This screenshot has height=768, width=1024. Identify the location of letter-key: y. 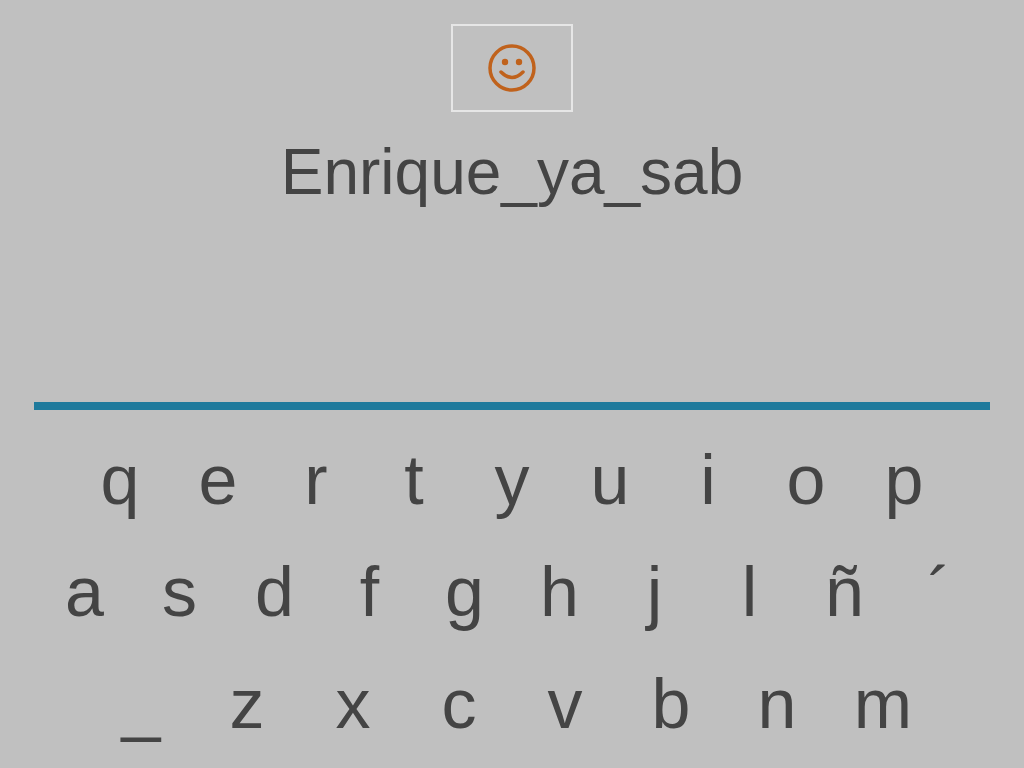
(512, 480).